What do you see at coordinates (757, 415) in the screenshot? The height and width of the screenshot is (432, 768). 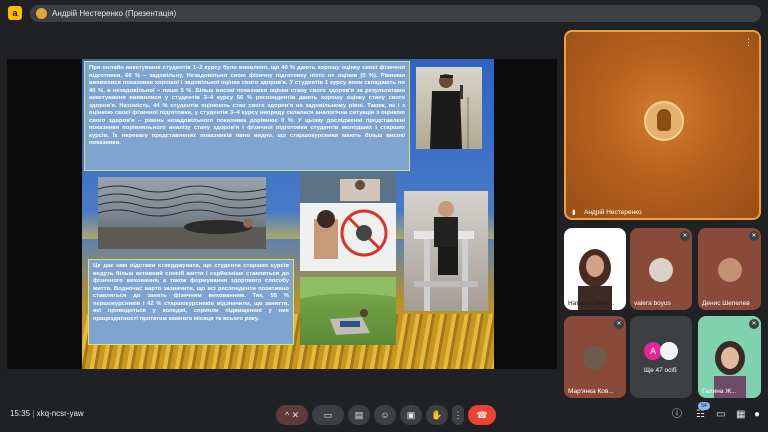 I see `mic-icon: ●` at bounding box center [757, 415].